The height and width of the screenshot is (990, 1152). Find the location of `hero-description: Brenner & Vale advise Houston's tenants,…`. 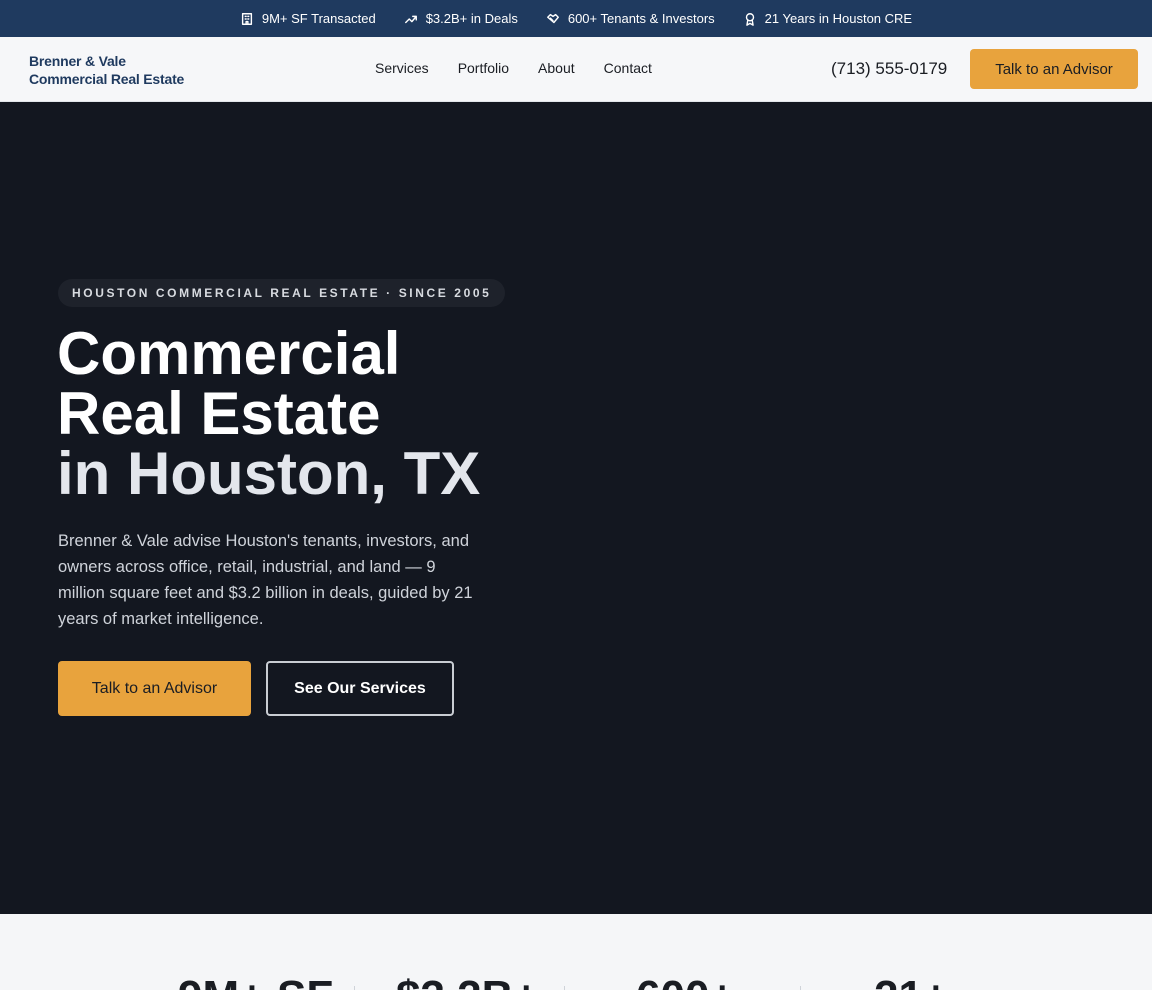

hero-description: Brenner & Vale advise Houston's tenants,… is located at coordinates (265, 580).